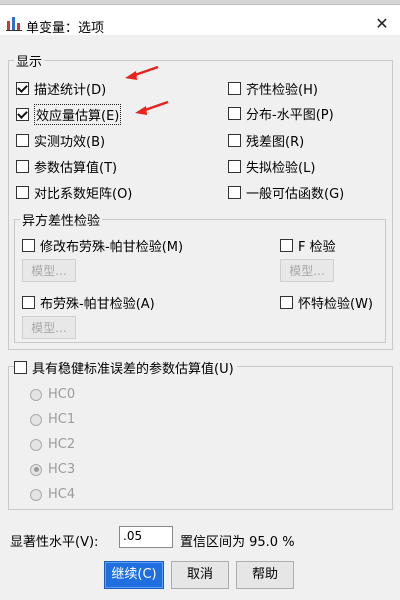 This screenshot has width=400, height=600. I want to click on radio-label: HC1, so click(62, 419).